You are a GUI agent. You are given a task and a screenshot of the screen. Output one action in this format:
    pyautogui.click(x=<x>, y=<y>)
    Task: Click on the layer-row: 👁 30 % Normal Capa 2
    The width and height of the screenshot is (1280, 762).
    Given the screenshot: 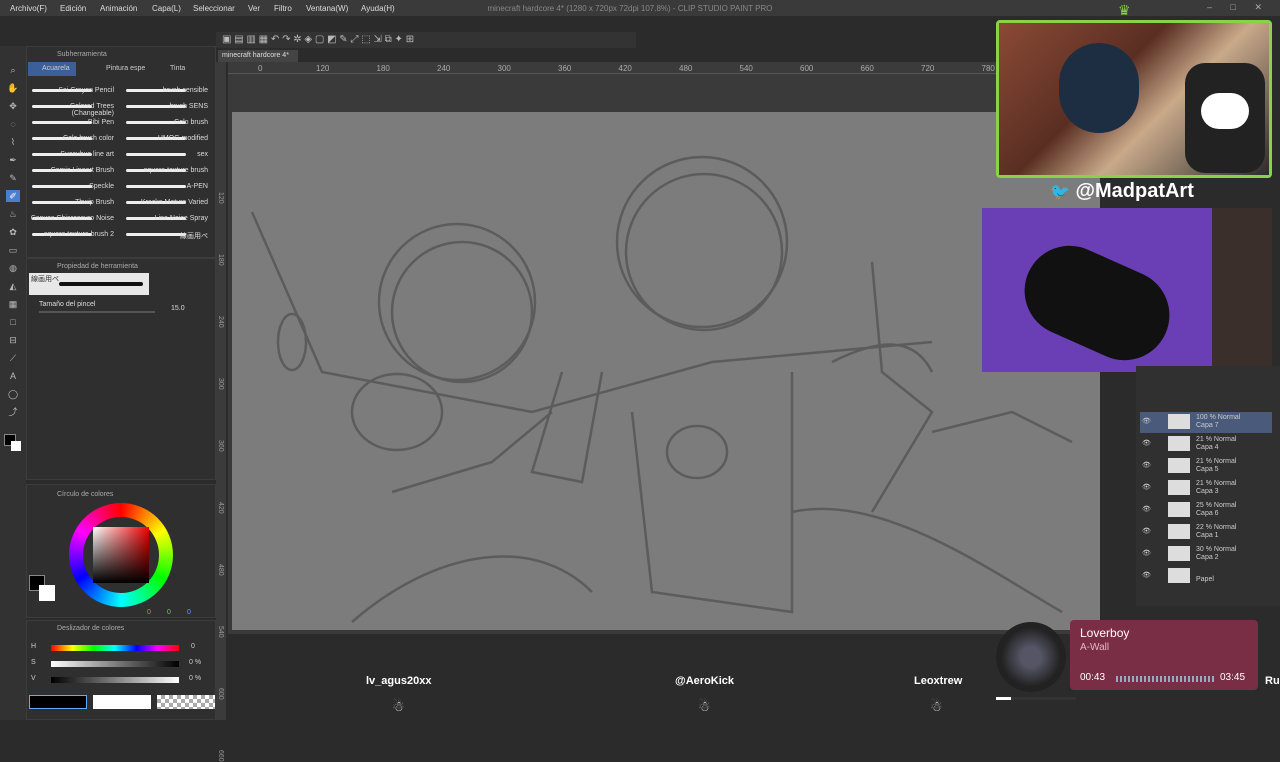 What is the action you would take?
    pyautogui.click(x=1206, y=554)
    